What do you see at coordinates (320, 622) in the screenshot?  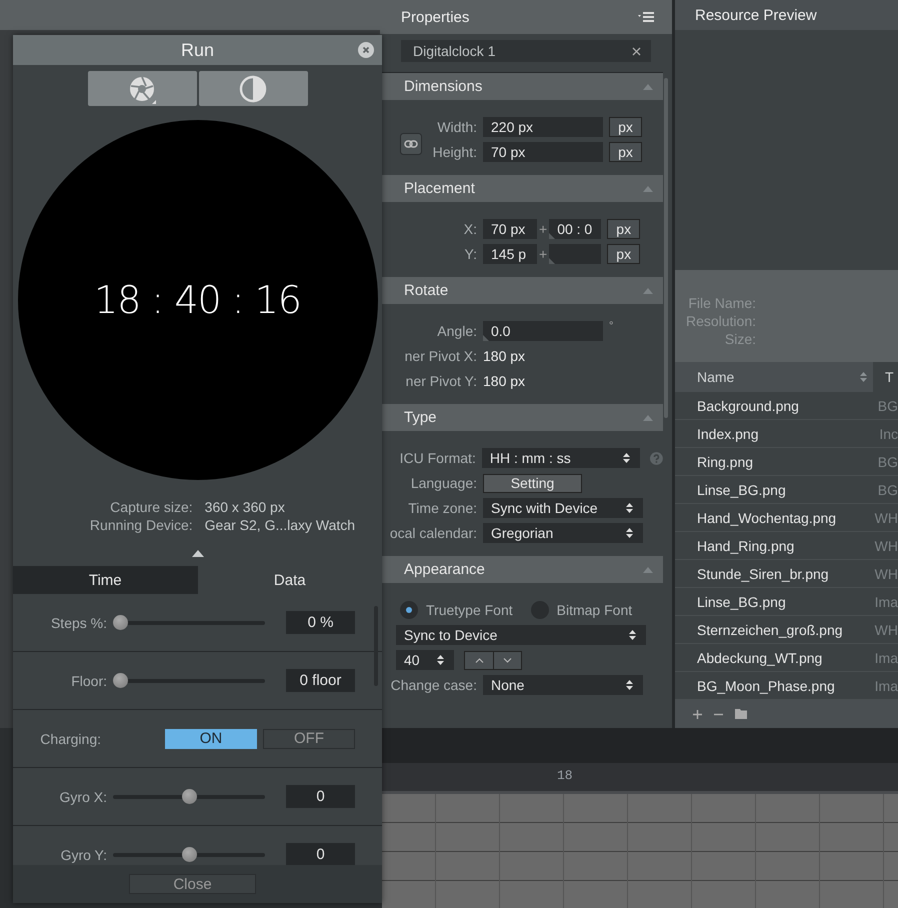 I see `value-field: 0 %` at bounding box center [320, 622].